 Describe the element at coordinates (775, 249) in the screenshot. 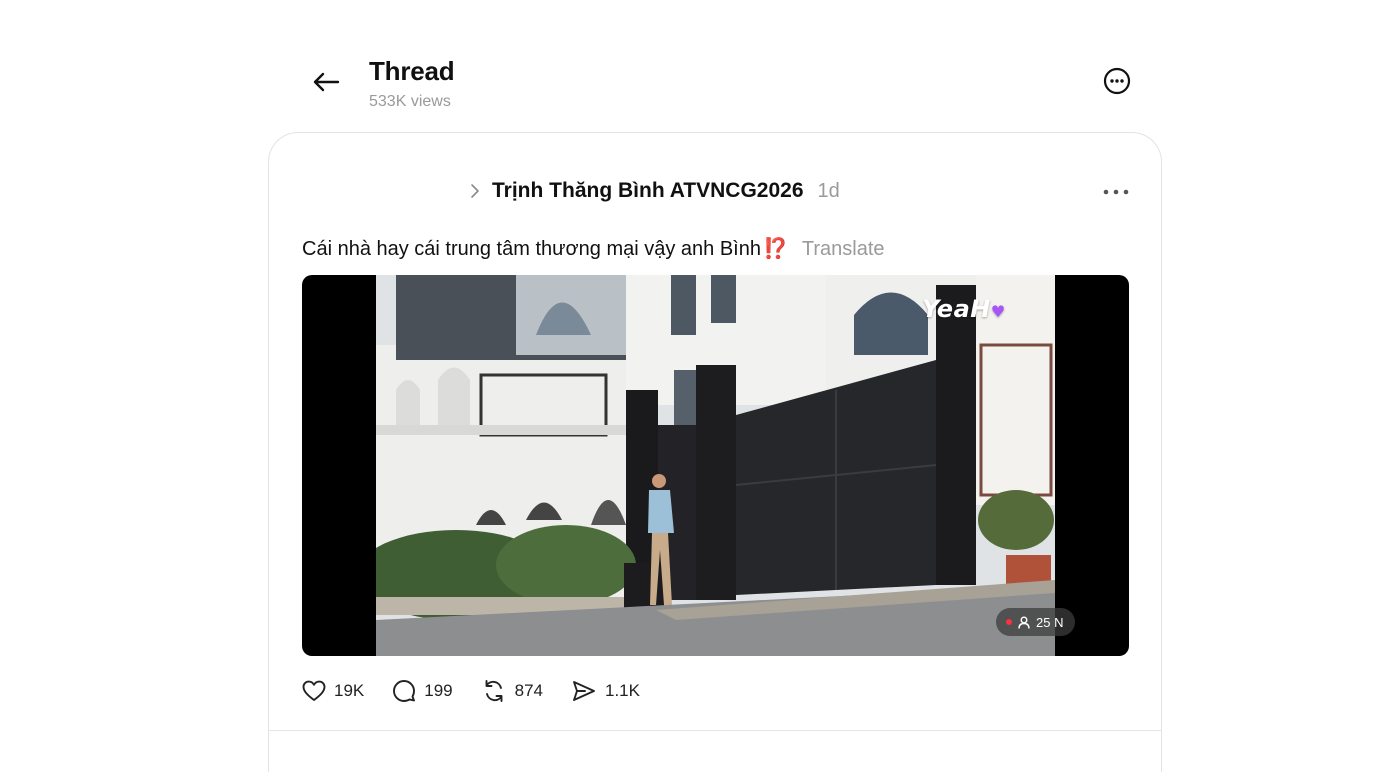

I see `post-emoji: ⁉️` at that location.